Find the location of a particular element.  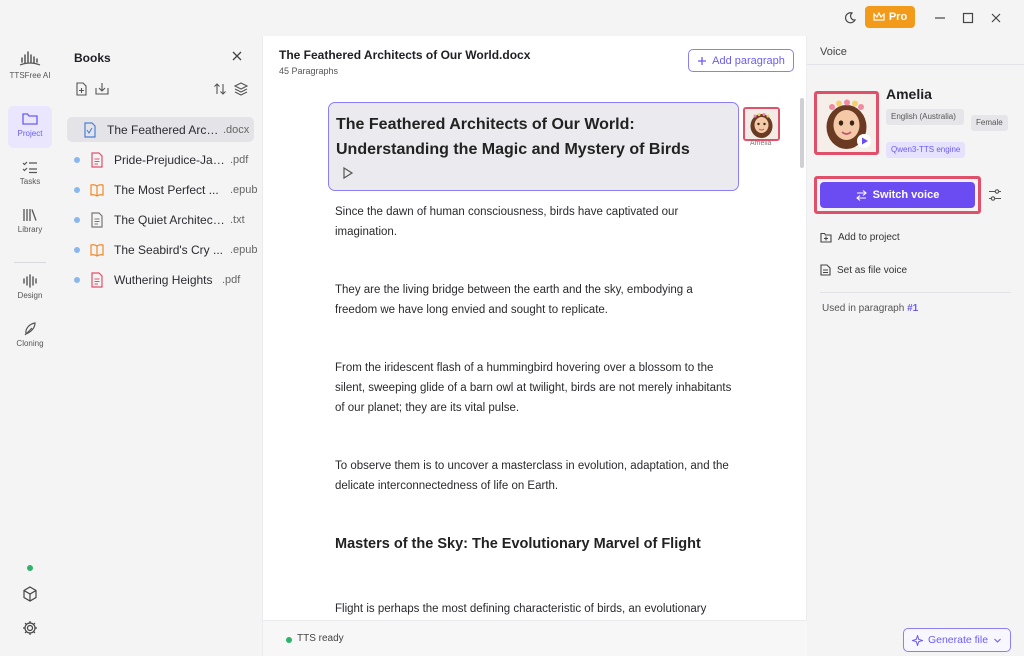

used-in-number: #1 is located at coordinates (912, 308).